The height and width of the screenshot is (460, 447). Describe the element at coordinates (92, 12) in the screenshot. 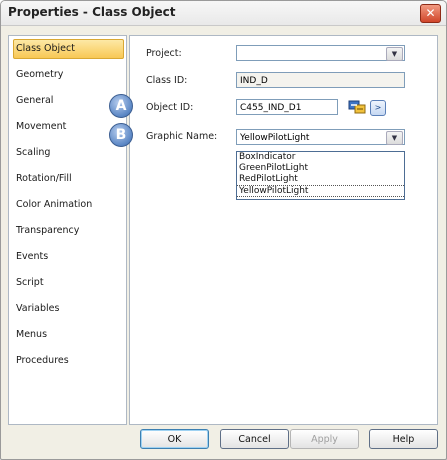

I see `window-title: Properties - Class Object` at that location.